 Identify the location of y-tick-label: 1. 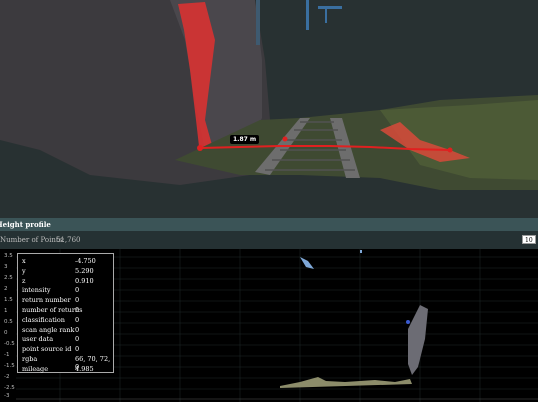
(6, 311).